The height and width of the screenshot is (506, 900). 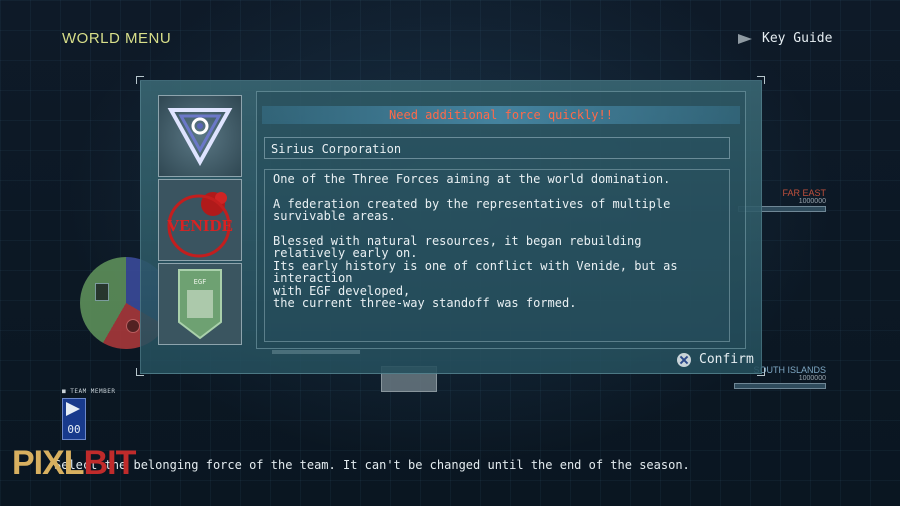 I want to click on confirm-button: Confirm, so click(x=715, y=359).